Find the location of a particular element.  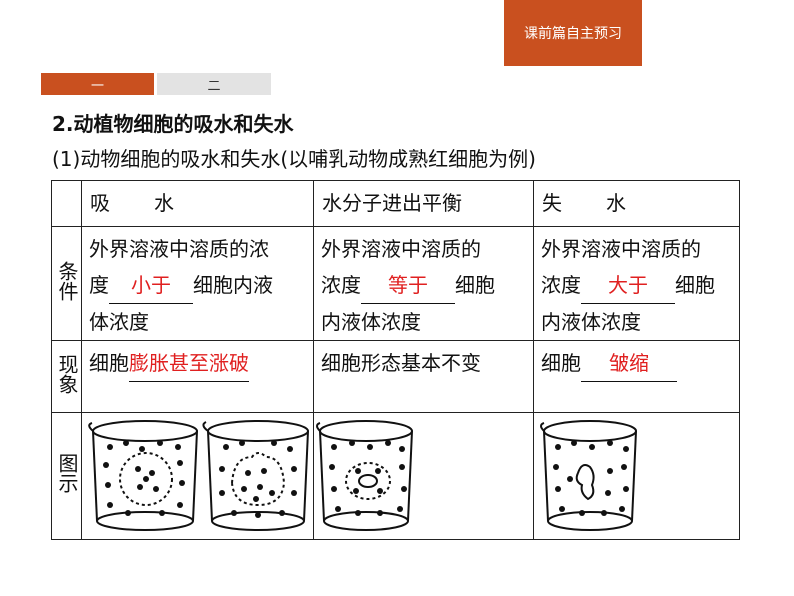

figure-absorb is located at coordinates (197, 476).